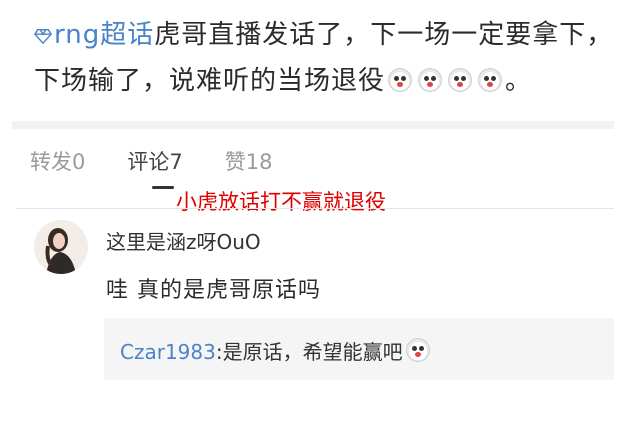  Describe the element at coordinates (213, 290) in the screenshot. I see `comment-text: 哇 真的是虎哥原话吗` at that location.